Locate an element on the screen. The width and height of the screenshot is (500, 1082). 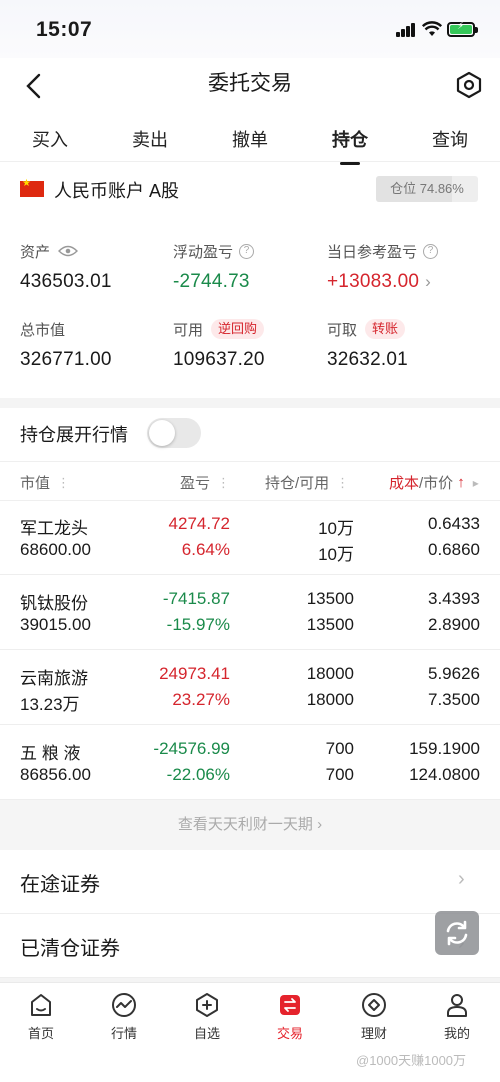
sort-dots-icon: ⋮ is located at coordinates (64, 482).